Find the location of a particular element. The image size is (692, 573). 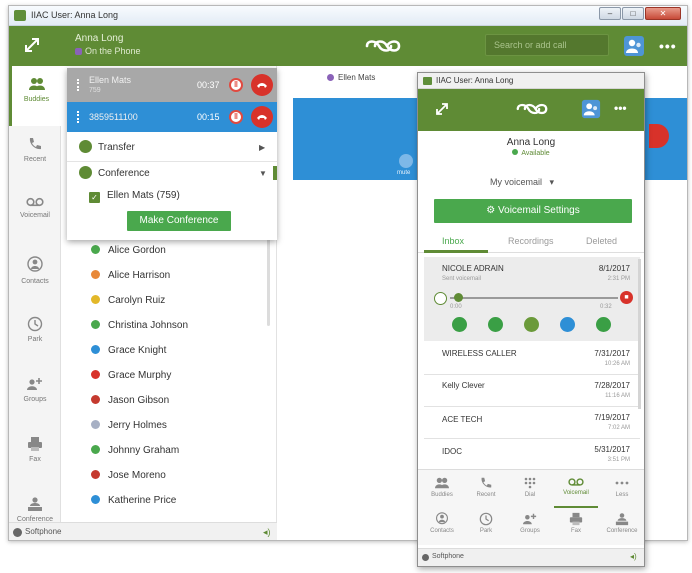

mute-icon is located at coordinates (406, 161).